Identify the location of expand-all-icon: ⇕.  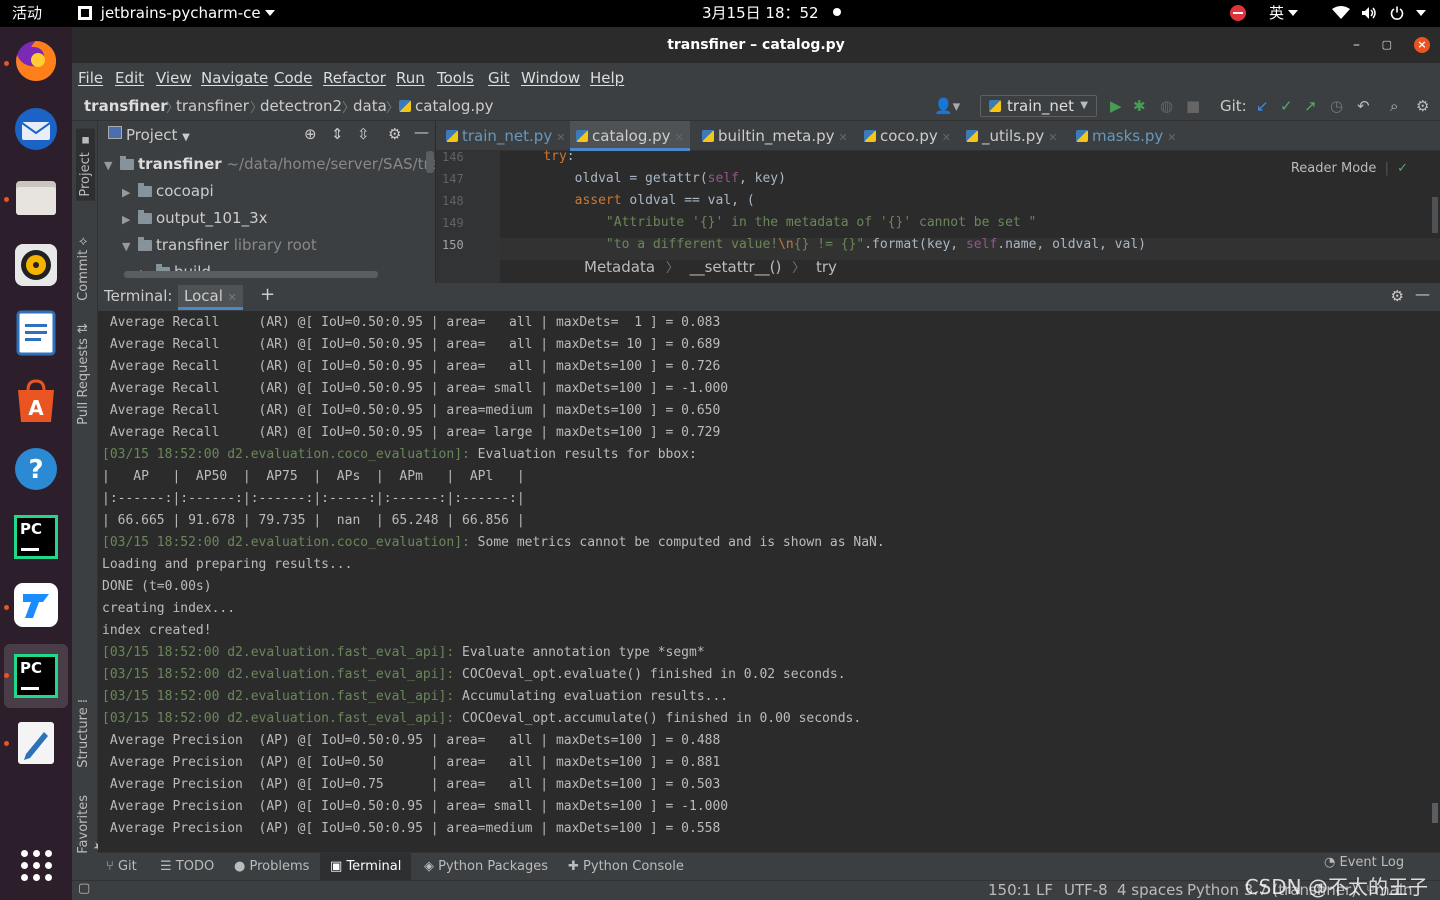
(337, 134).